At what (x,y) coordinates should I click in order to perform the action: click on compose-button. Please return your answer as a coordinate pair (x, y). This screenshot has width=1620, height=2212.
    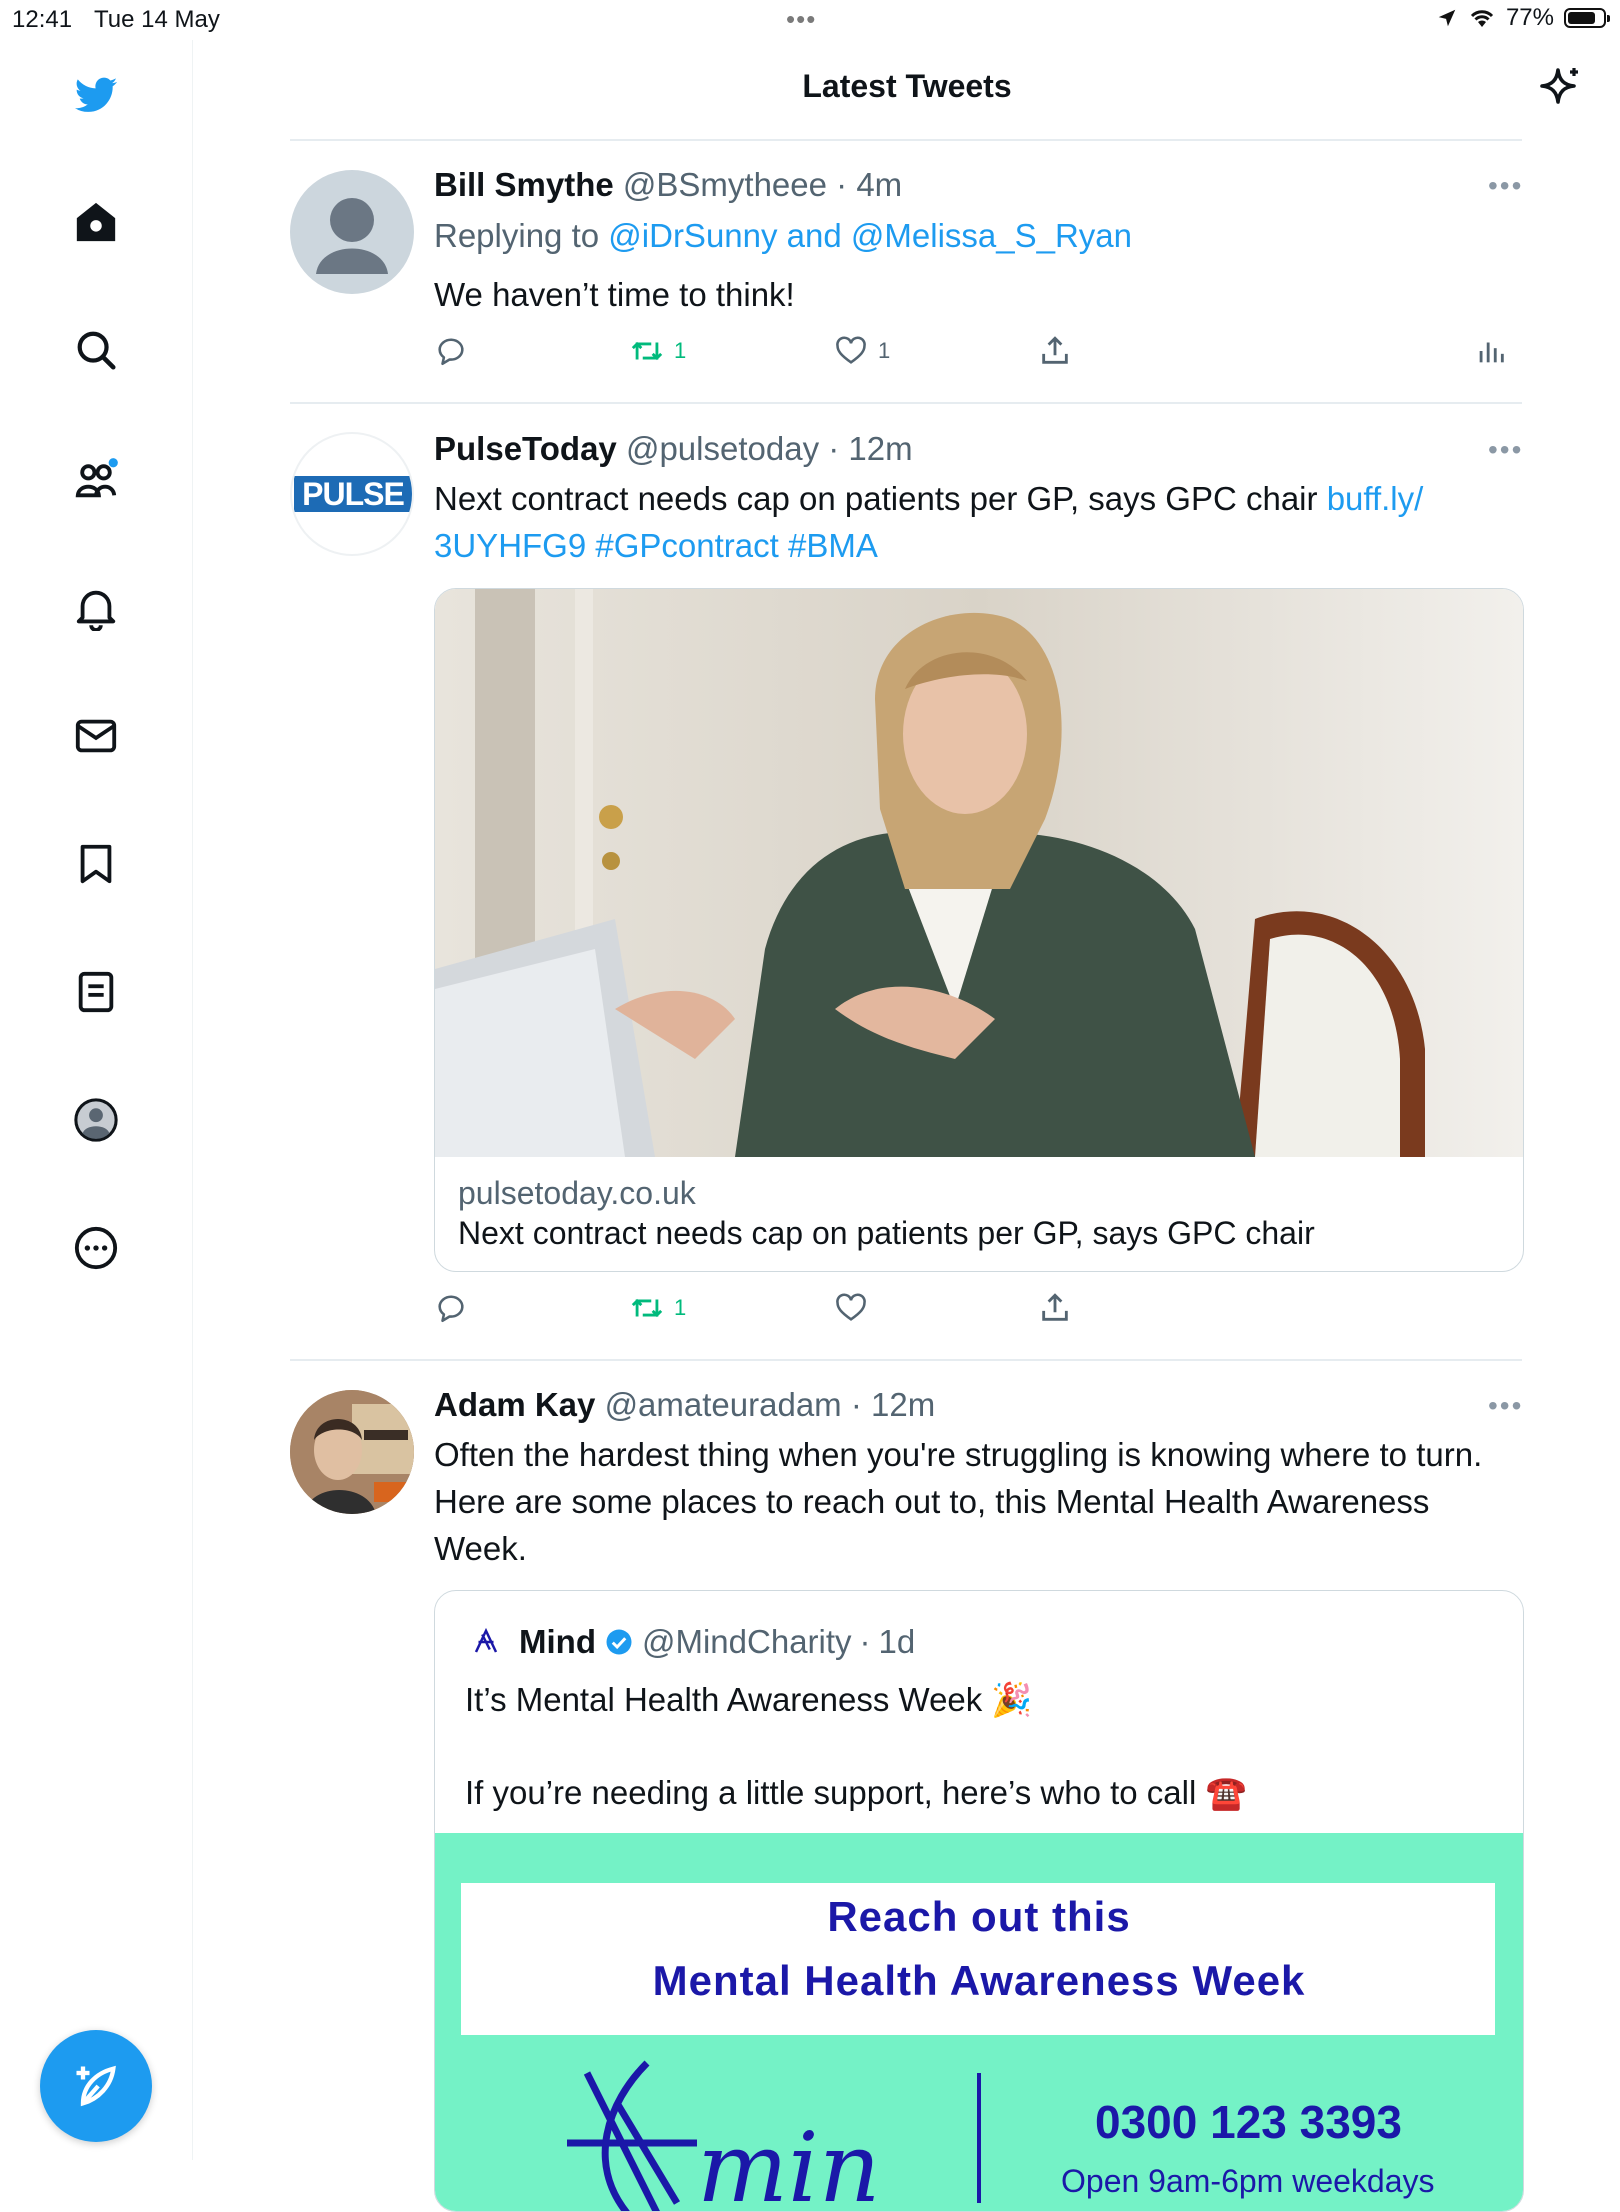
    Looking at the image, I should click on (96, 2086).